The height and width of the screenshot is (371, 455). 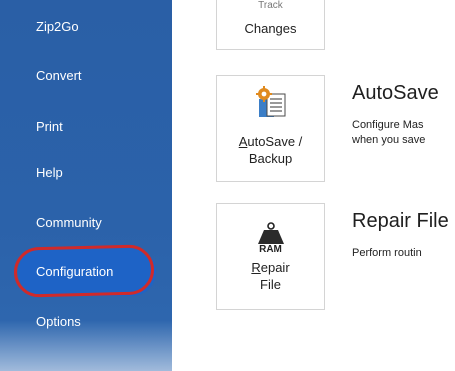 I want to click on track-changes-tile: Track Changes, so click(x=270, y=25).